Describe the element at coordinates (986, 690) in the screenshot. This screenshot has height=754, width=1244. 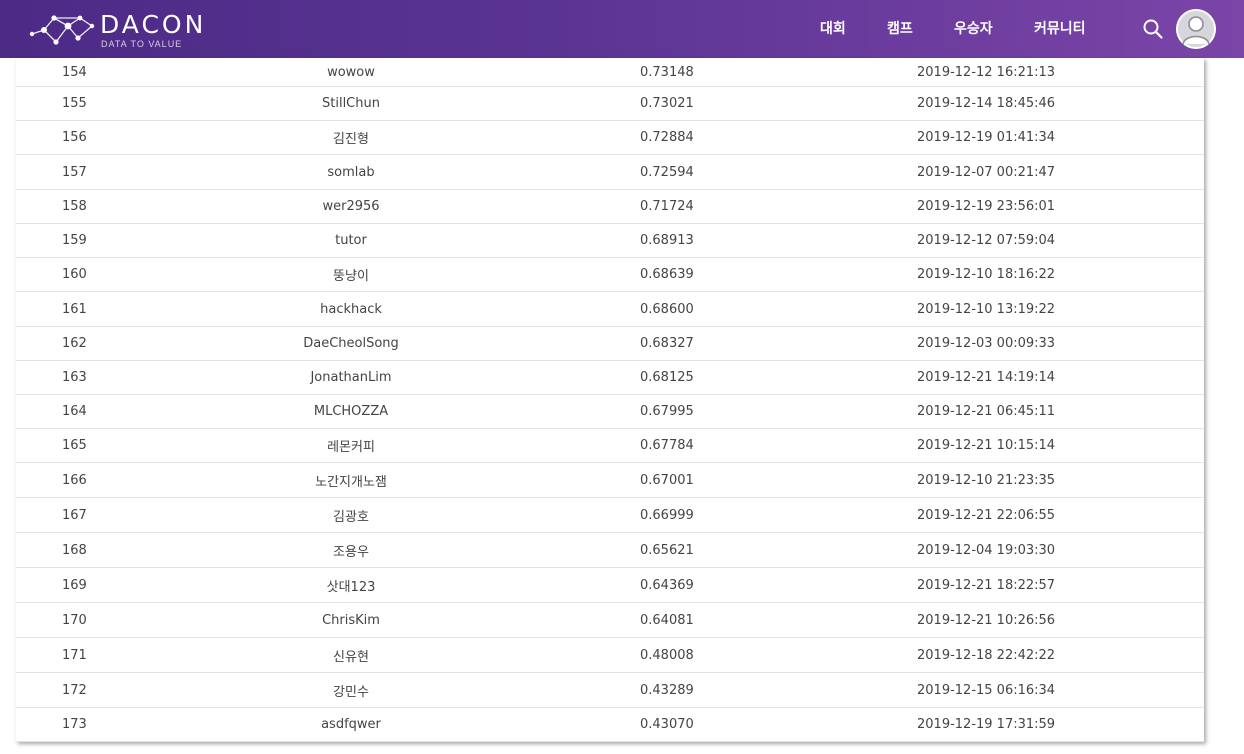
I see `submission-time-cell: 2019-12-15 06:16:34` at that location.